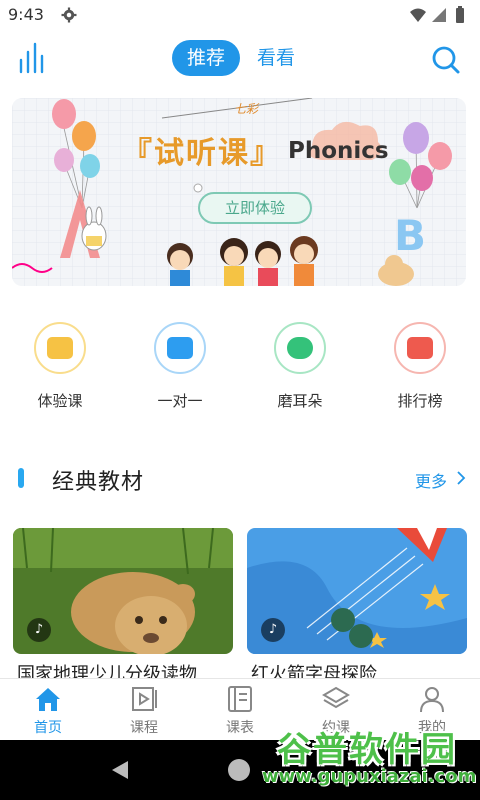 This screenshot has height=800, width=480. I want to click on bar-chart-icon, so click(33, 58).